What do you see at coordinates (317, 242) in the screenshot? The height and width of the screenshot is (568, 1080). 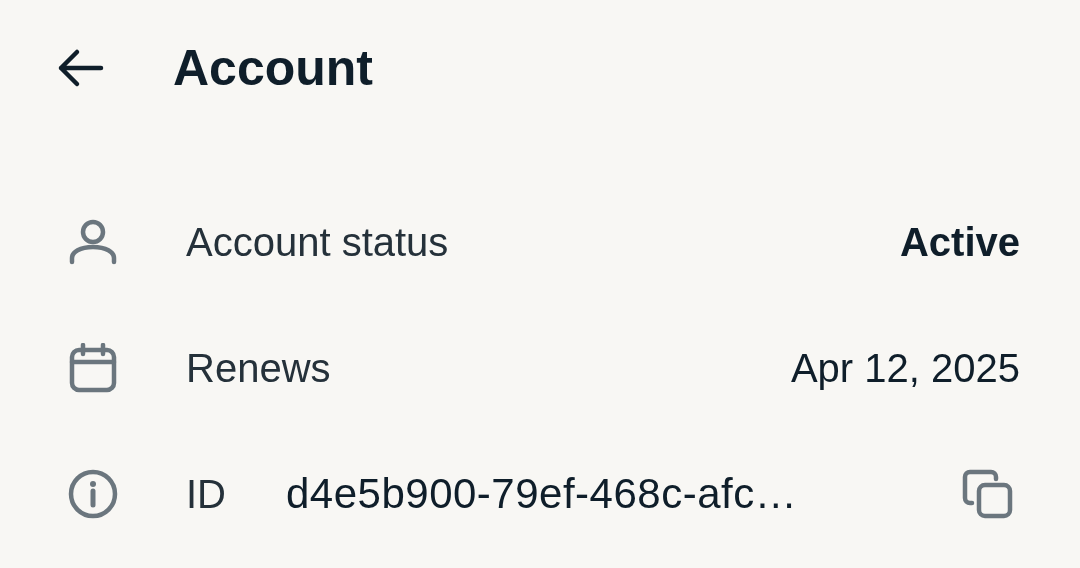 I see `row-label: Account status` at bounding box center [317, 242].